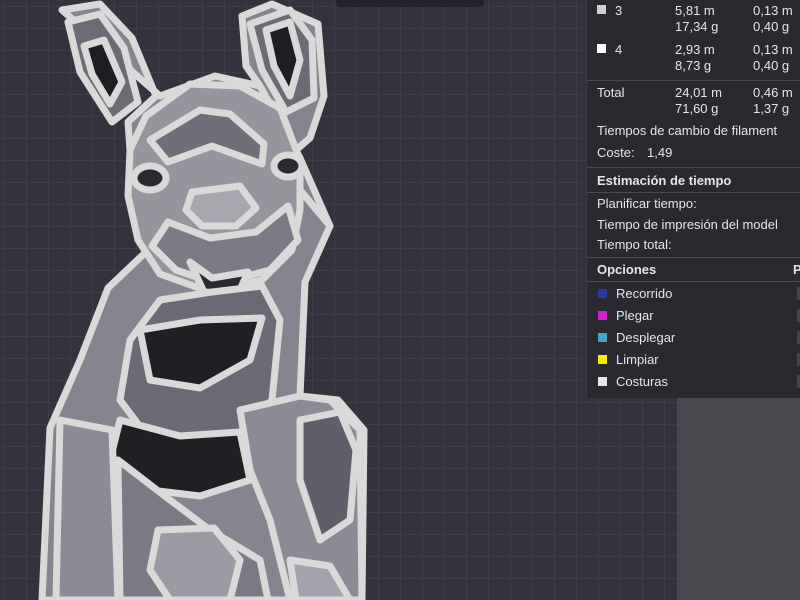  Describe the element at coordinates (601, 48) in the screenshot. I see `filament-4-swatch` at that location.